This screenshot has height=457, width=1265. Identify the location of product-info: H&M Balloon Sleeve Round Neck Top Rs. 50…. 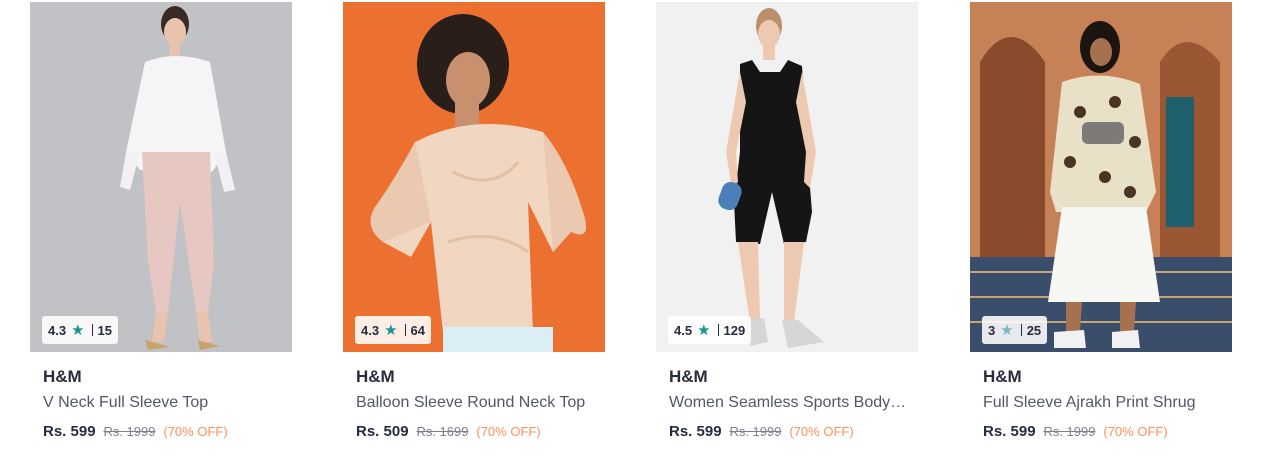
(476, 403).